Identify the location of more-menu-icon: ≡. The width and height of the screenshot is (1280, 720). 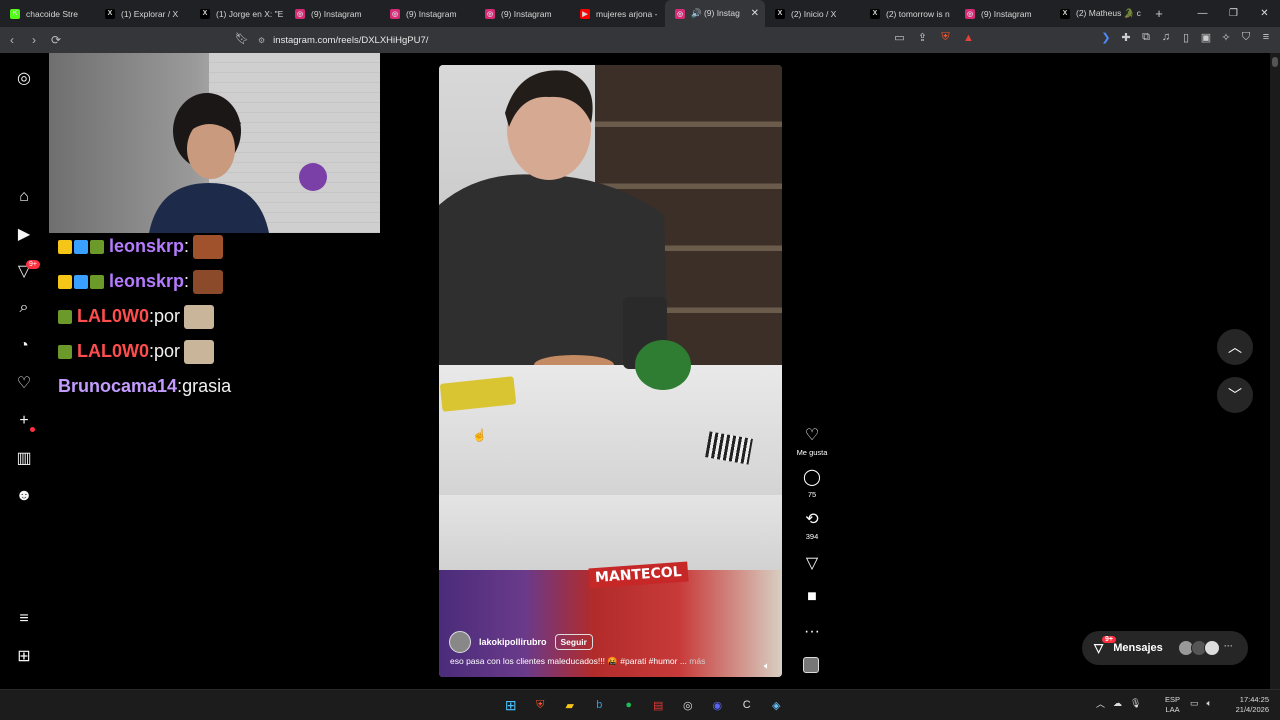
(24, 619).